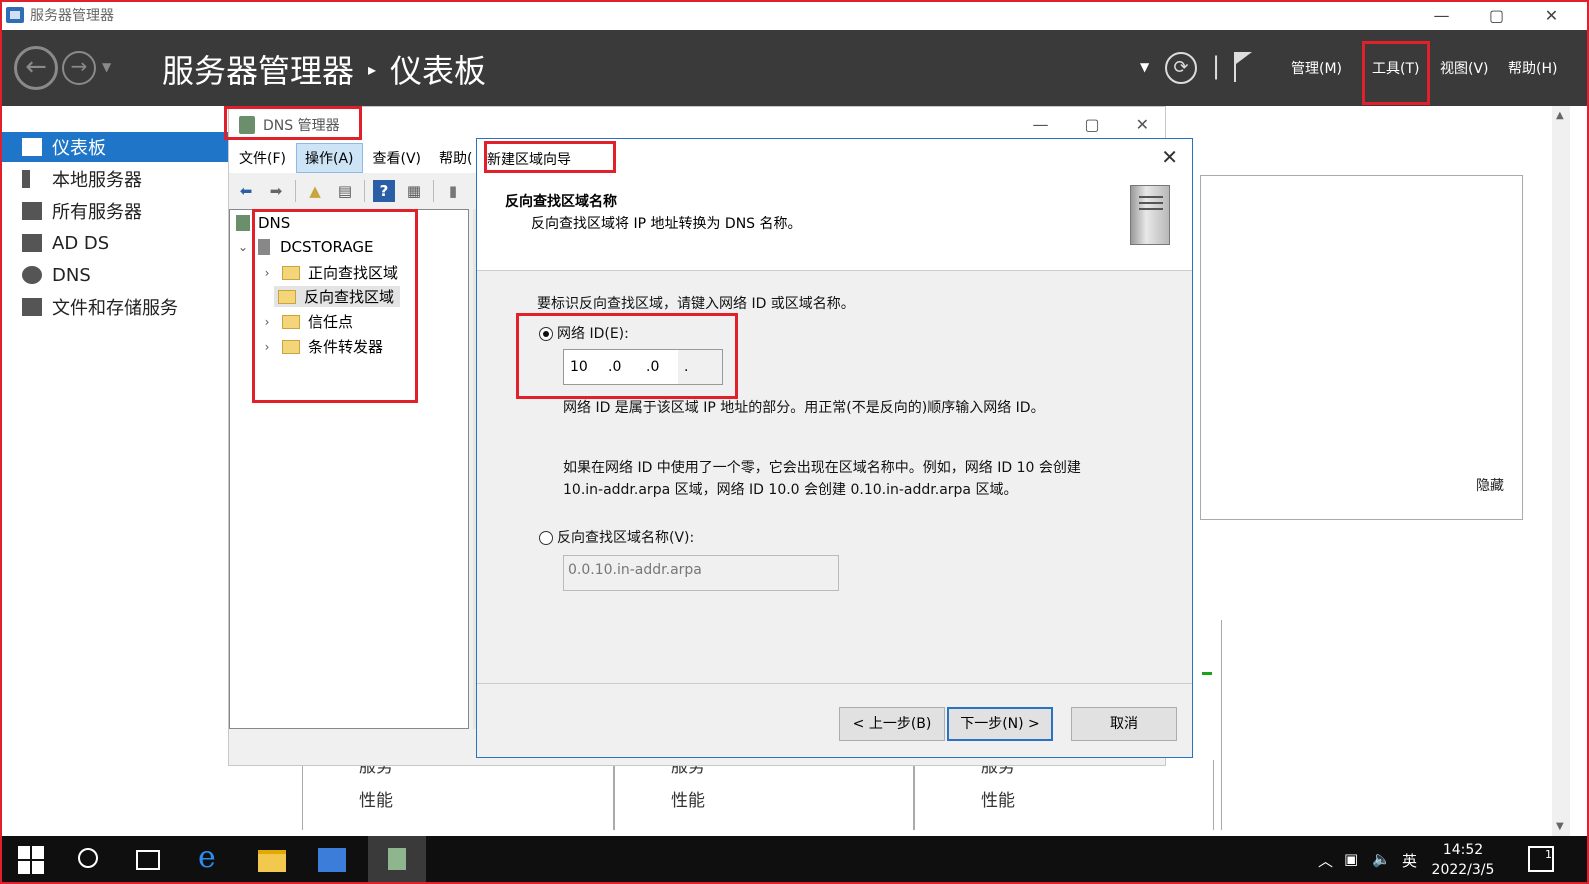 The image size is (1589, 884). I want to click on back-arrow-icon: ⬅, so click(246, 191).